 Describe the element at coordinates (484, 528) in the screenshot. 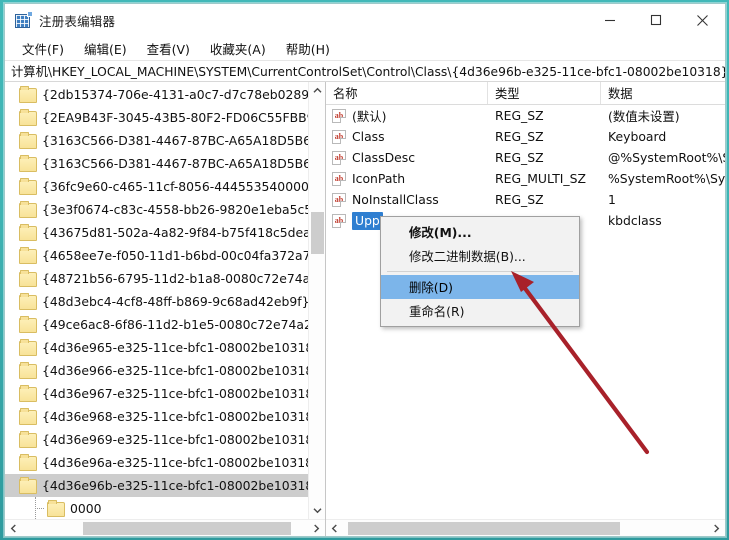

I see `list-hscroll-thumb` at that location.